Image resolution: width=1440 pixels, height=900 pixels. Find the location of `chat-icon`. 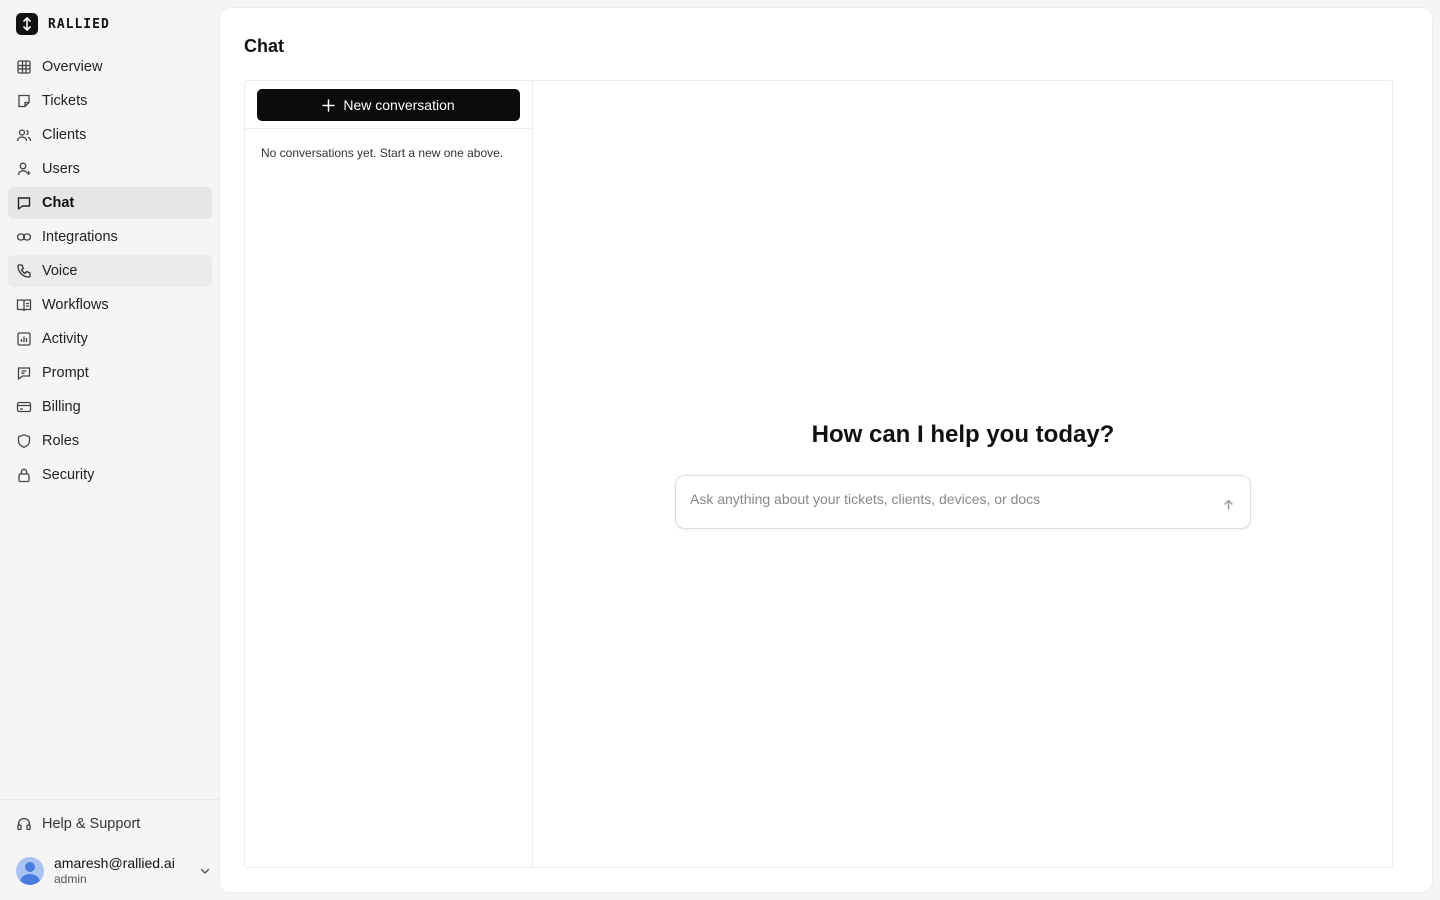

chat-icon is located at coordinates (24, 203).